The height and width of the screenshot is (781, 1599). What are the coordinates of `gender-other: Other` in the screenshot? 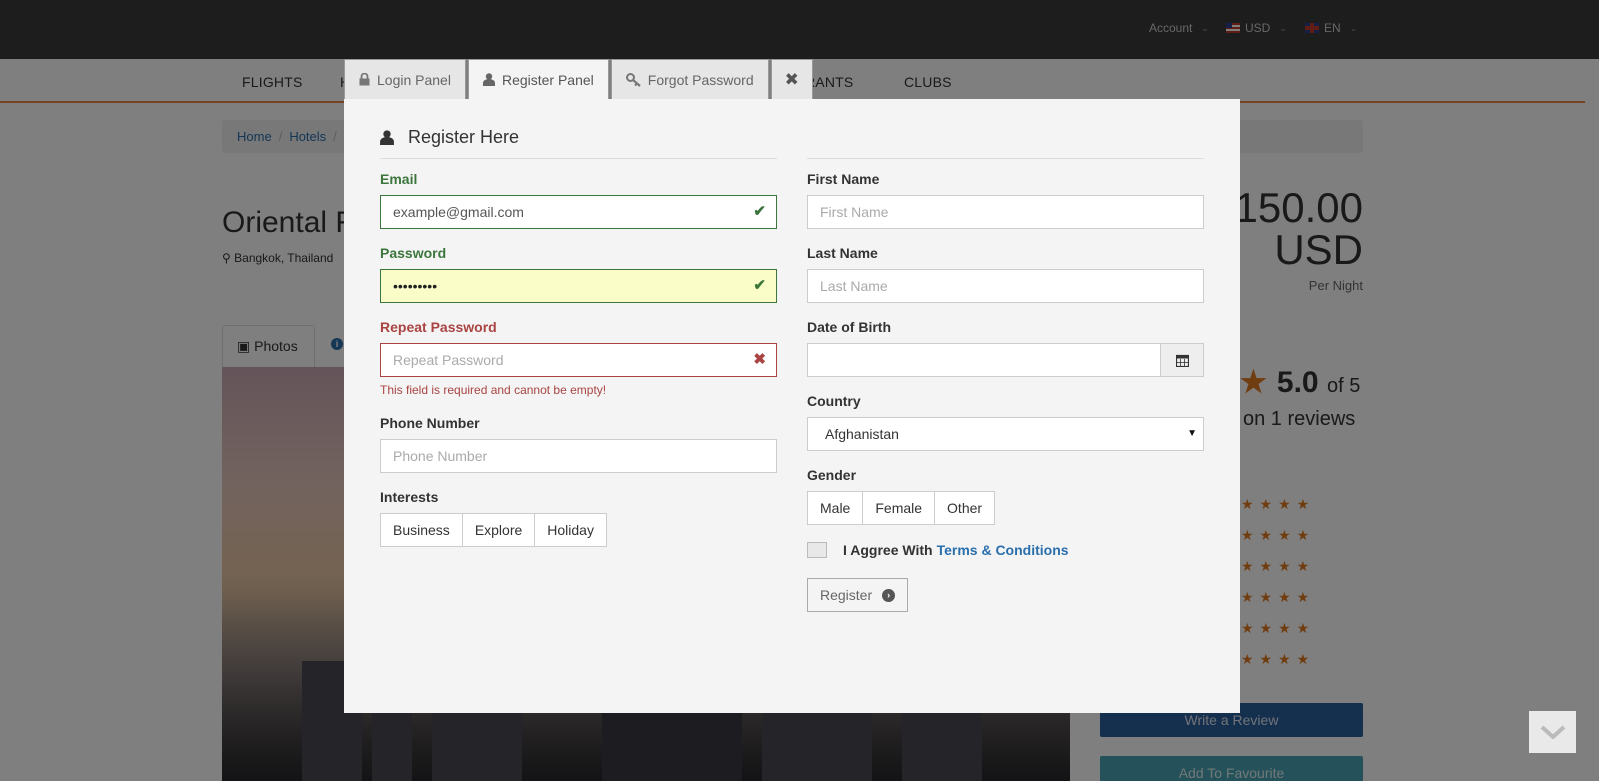 It's located at (965, 508).